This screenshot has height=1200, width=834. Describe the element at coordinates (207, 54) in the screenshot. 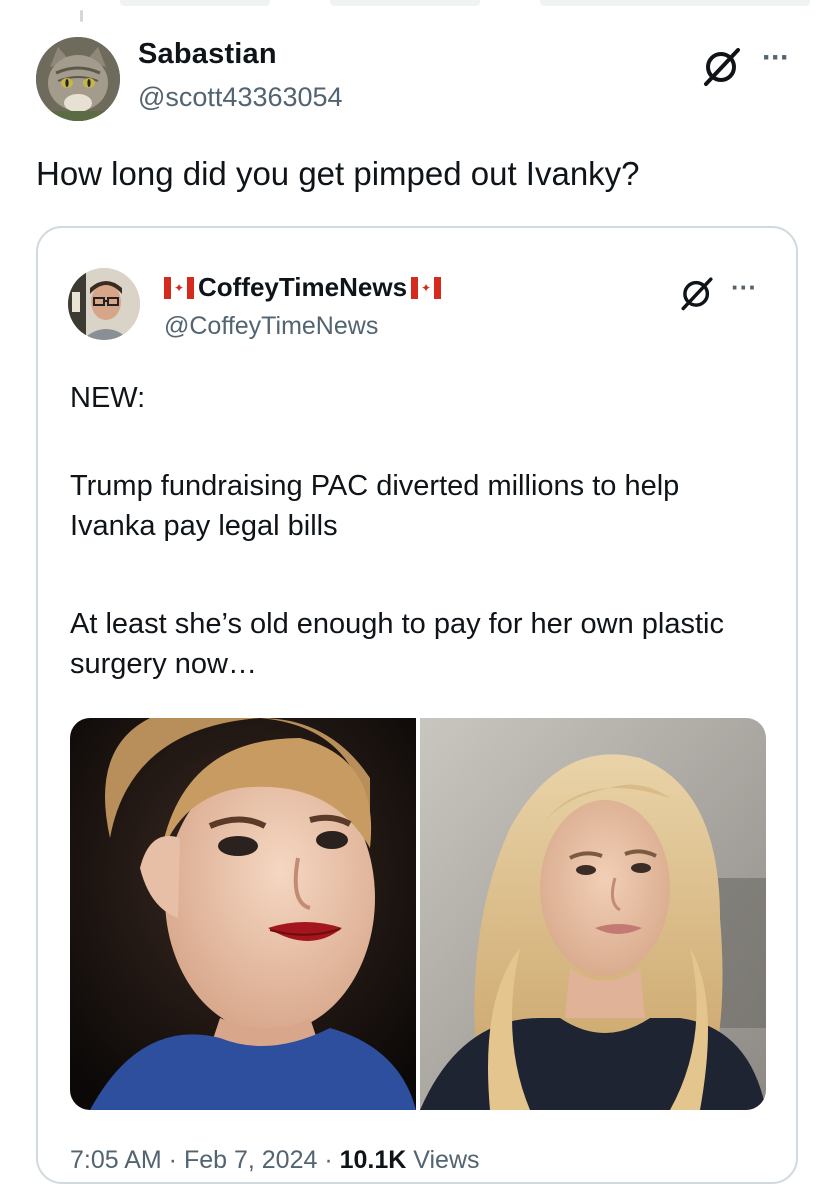

I see `author-display-name: Sabastian` at that location.